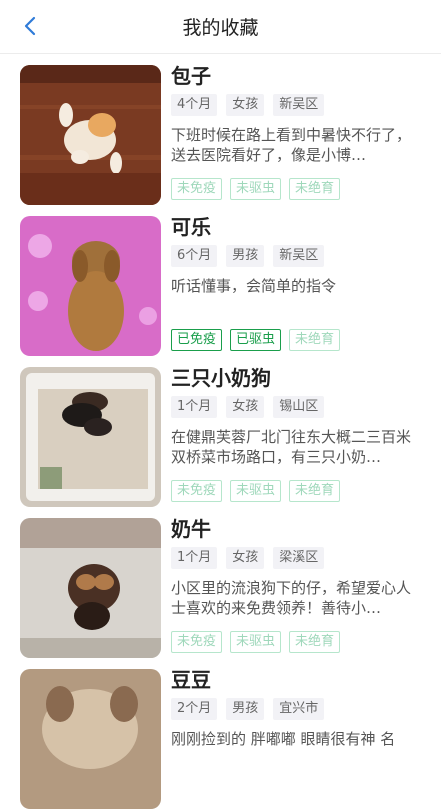 This screenshot has width=441, height=809. What do you see at coordinates (299, 709) in the screenshot?
I see `district-tag: 宜兴市` at bounding box center [299, 709].